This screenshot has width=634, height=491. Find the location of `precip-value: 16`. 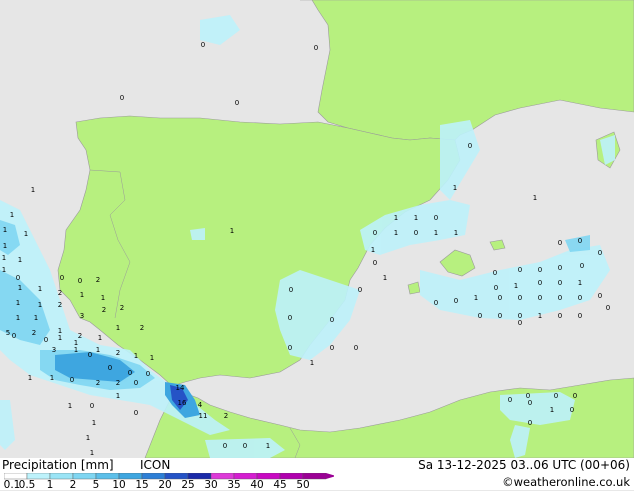

precip-value: 16 is located at coordinates (182, 403).